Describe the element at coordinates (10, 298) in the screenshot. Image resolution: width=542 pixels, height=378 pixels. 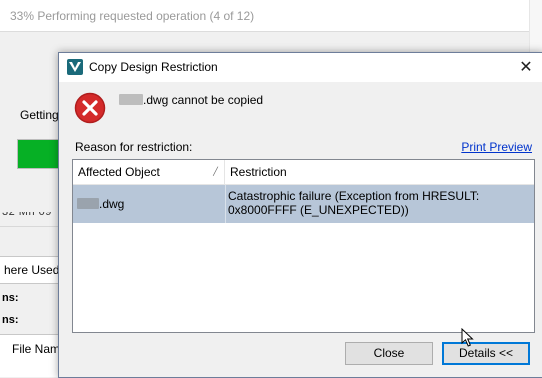
I see `background-field-label-1: ns:` at that location.